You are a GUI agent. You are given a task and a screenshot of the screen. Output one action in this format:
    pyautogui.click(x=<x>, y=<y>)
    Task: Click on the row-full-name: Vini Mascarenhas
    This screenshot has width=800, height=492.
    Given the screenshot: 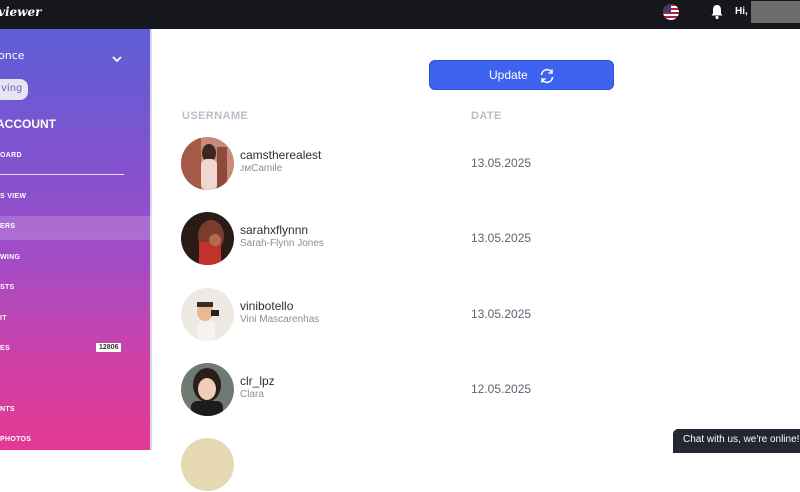 What is the action you would take?
    pyautogui.click(x=280, y=319)
    